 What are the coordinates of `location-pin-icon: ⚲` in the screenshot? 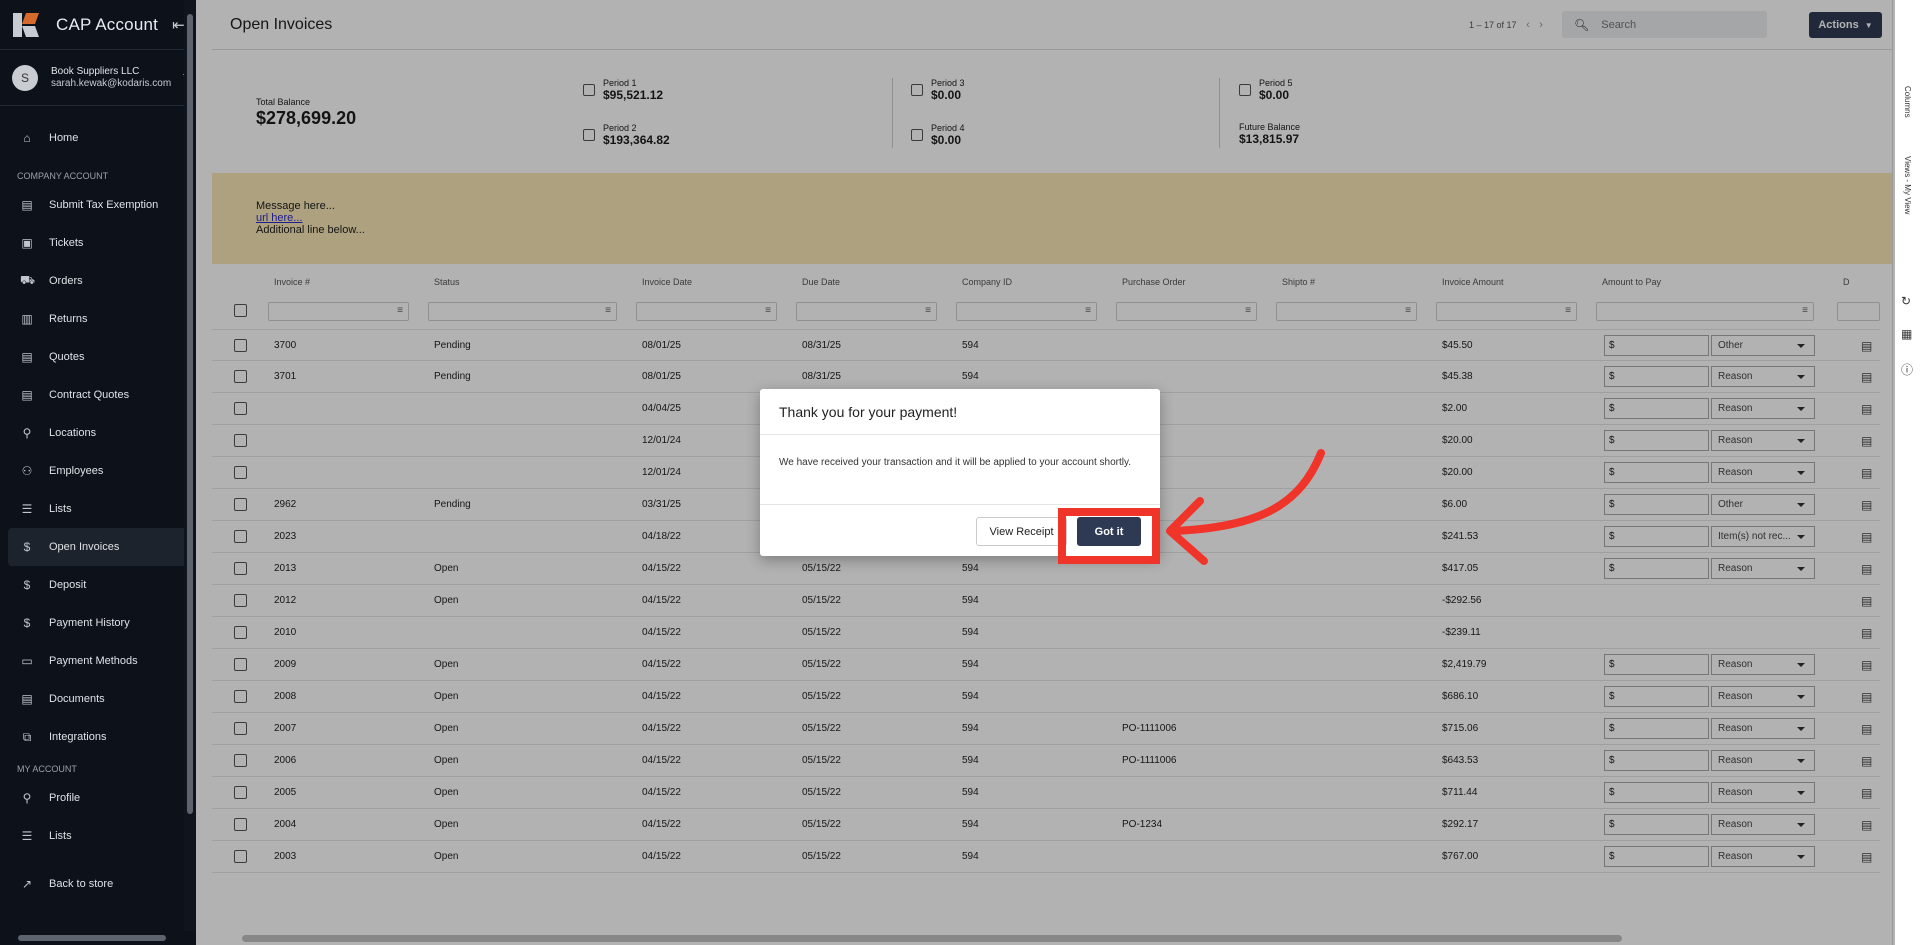 It's located at (27, 433).